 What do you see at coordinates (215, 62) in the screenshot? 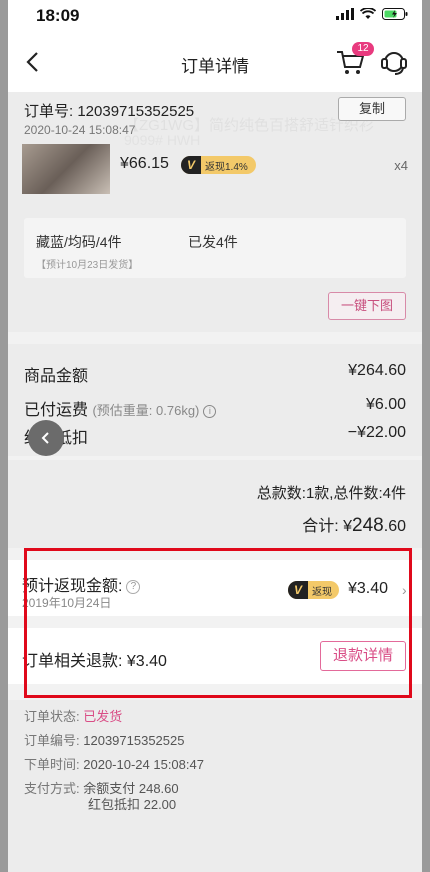
I see `nav-bar: 订单详情 12` at bounding box center [215, 62].